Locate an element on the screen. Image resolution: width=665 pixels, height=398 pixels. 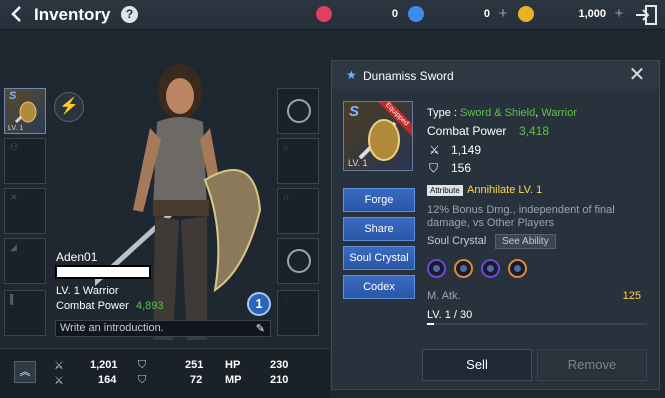
currency-blue-diamond: 0 is located at coordinates (449, 15).